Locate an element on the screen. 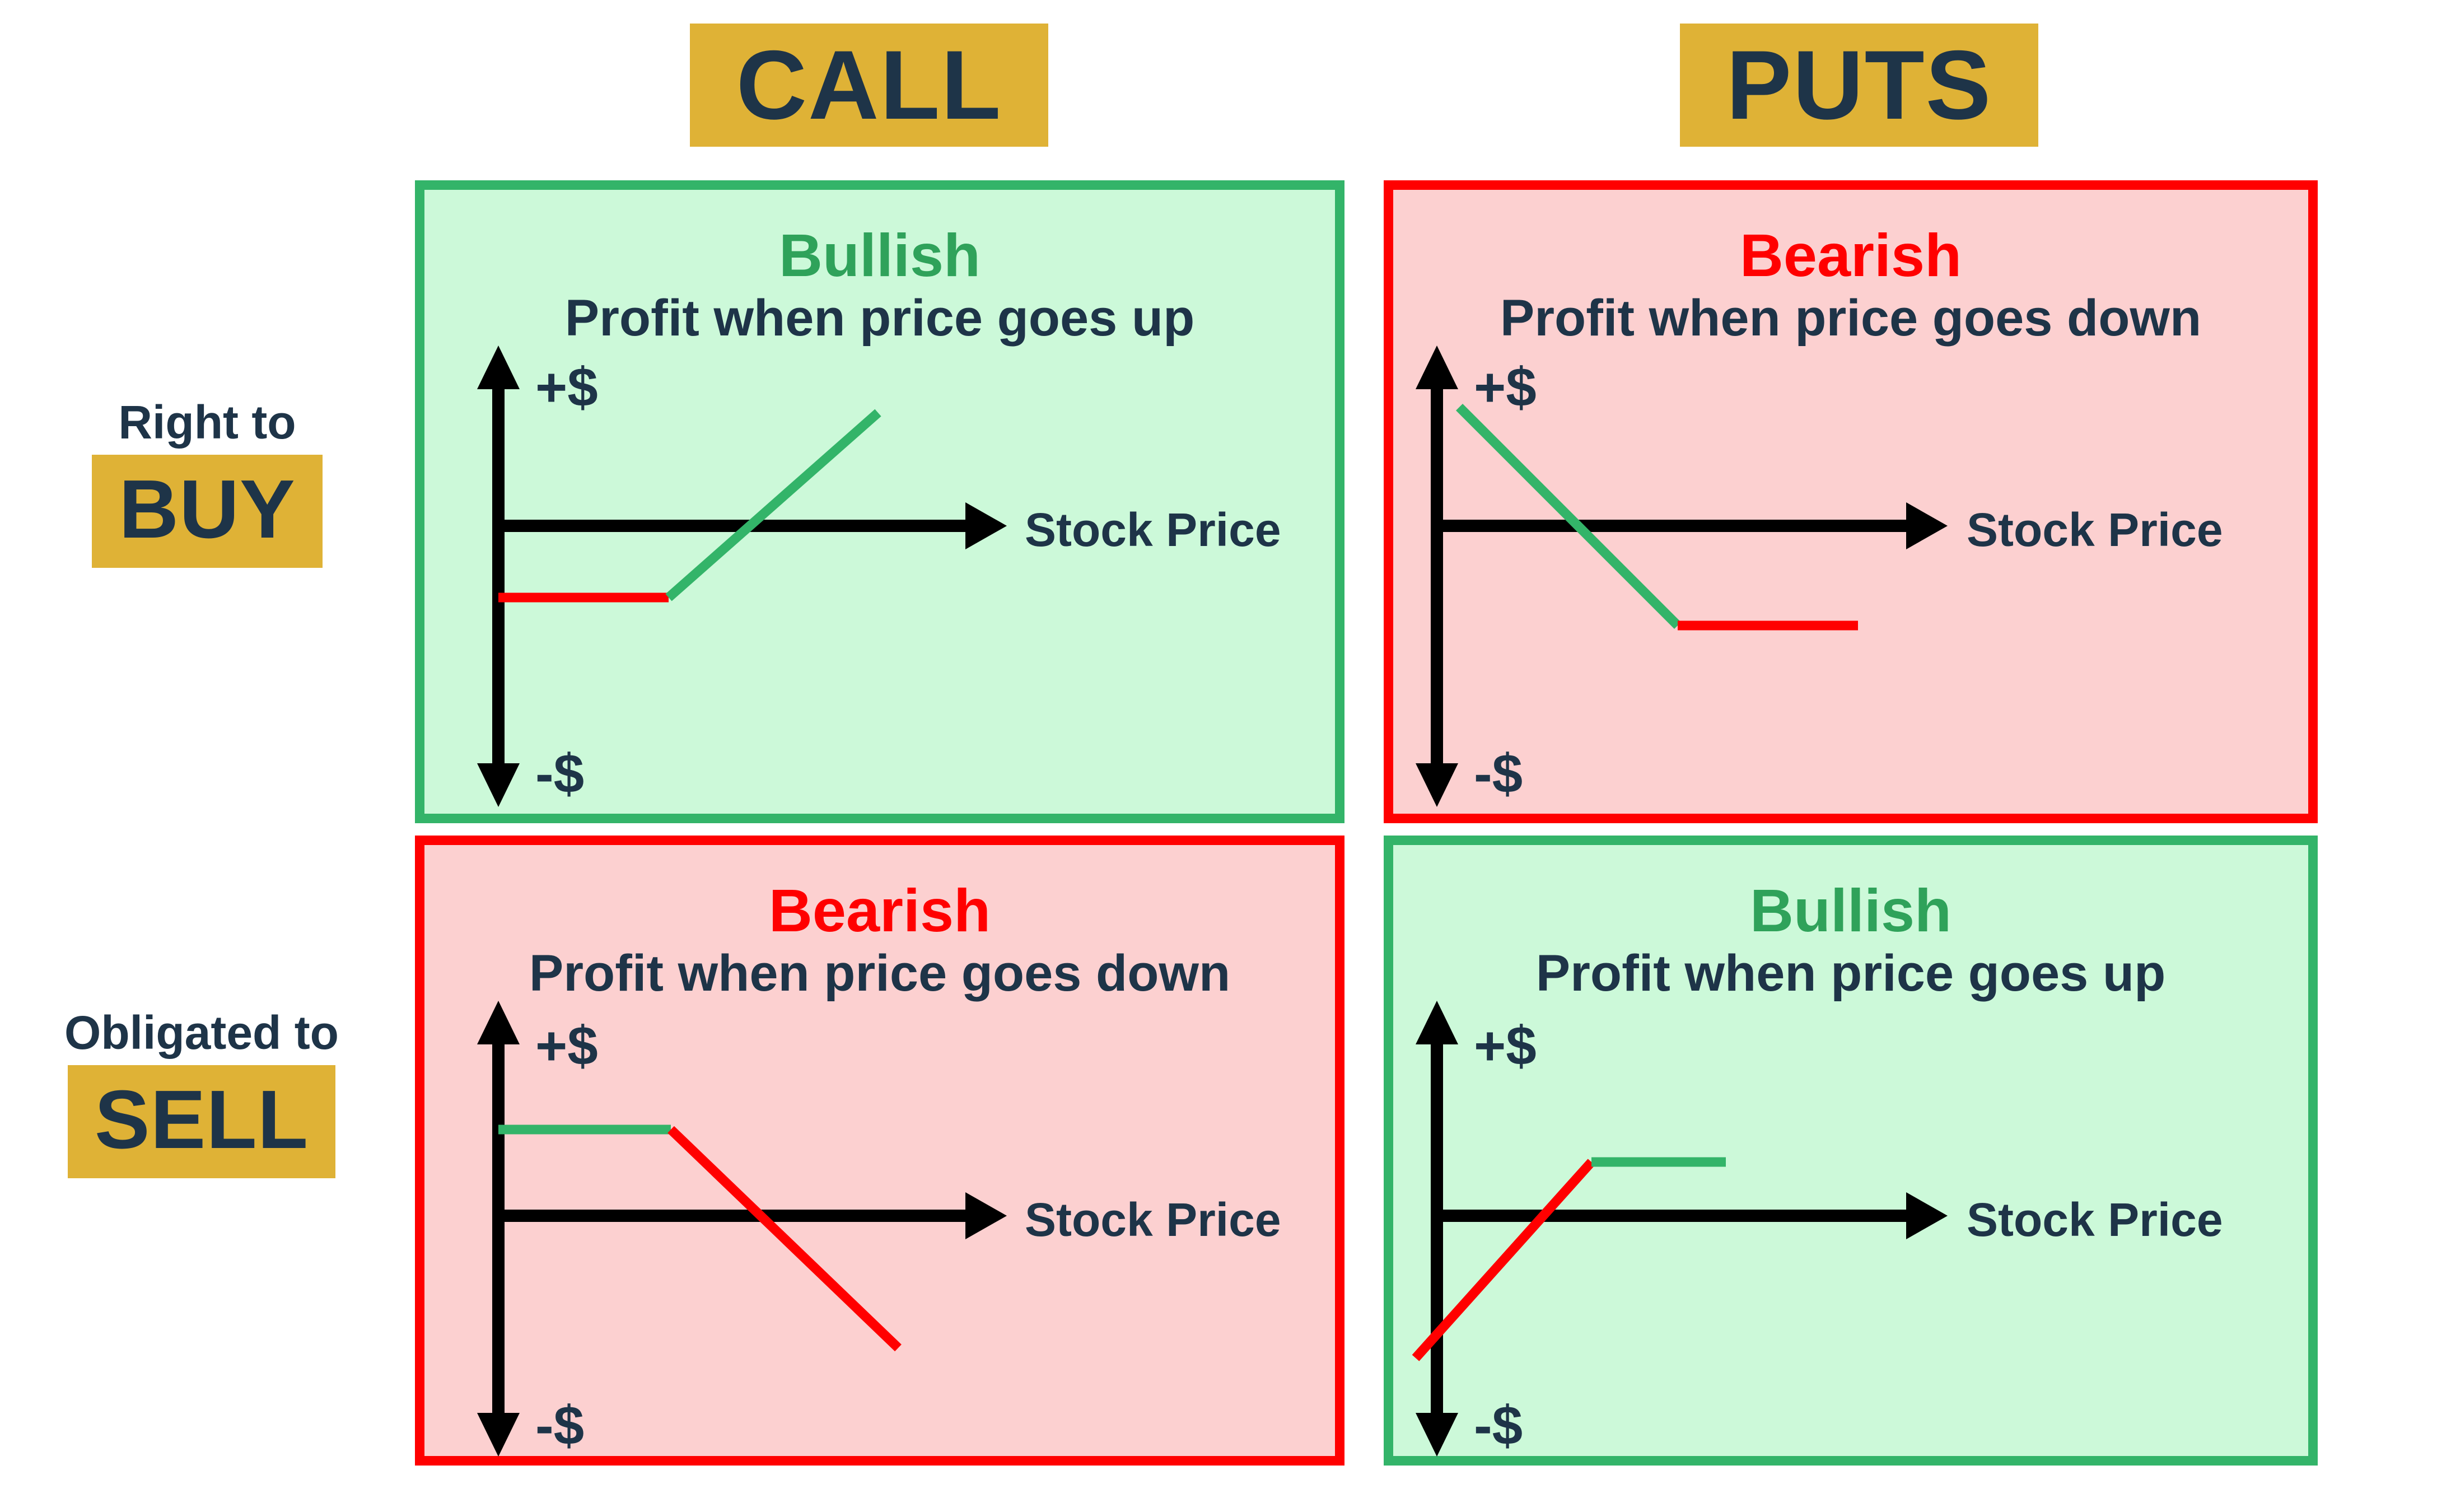 The image size is (2437, 1512). column-header-puts: PUTS is located at coordinates (1859, 86).